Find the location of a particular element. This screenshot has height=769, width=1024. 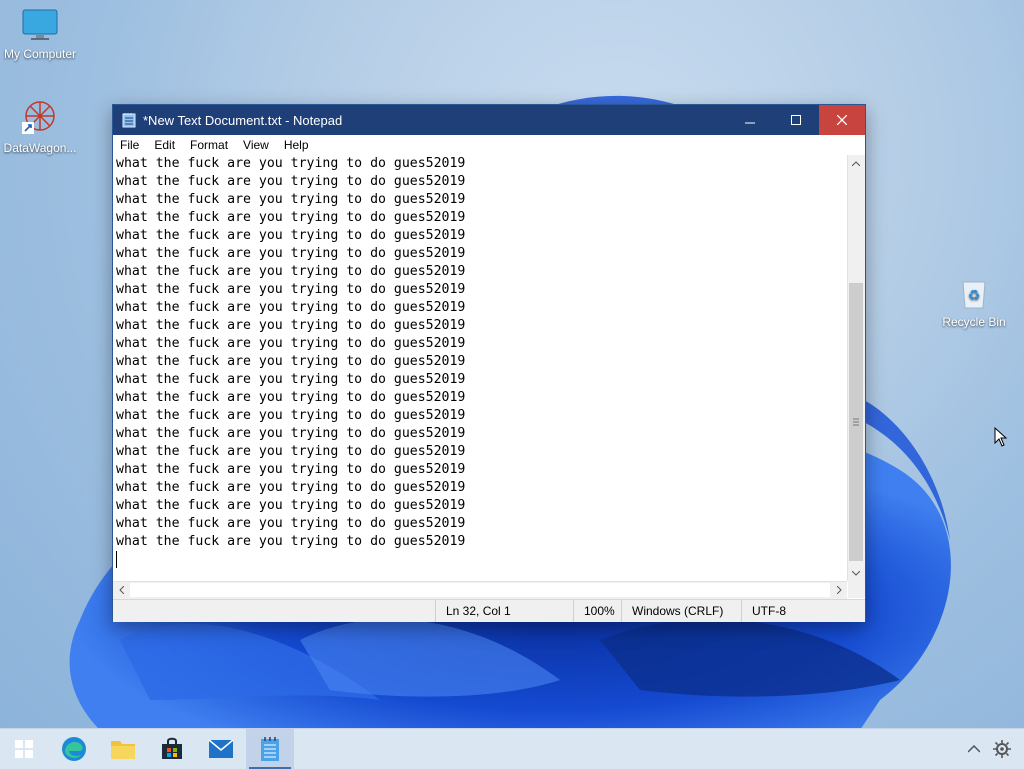

desktop-icon-label: My Computer is located at coordinates (40, 54).